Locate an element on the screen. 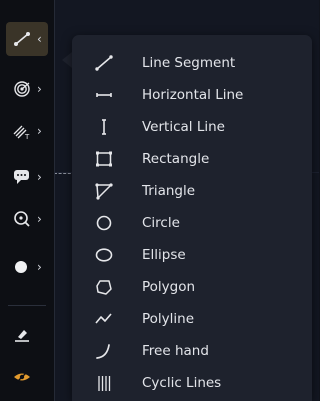 This screenshot has height=401, width=320. vertical-line-icon is located at coordinates (104, 127).